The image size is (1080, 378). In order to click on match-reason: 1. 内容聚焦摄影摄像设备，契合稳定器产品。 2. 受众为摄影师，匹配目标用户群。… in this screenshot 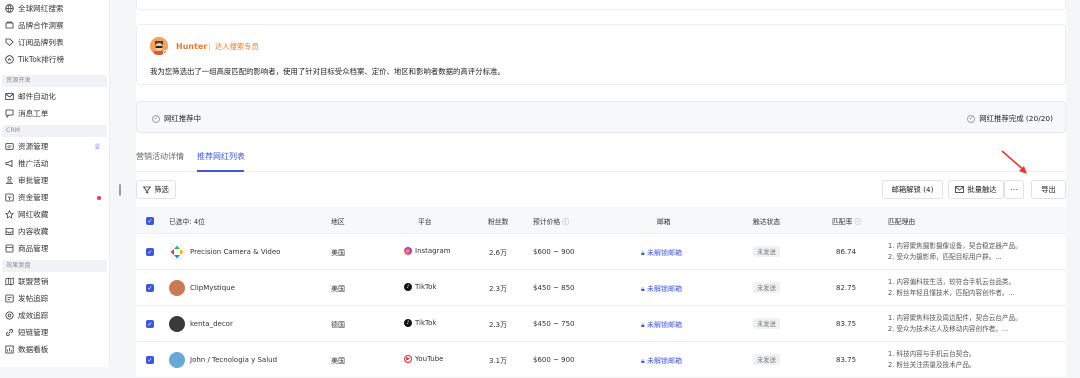, I will do `click(955, 252)`.